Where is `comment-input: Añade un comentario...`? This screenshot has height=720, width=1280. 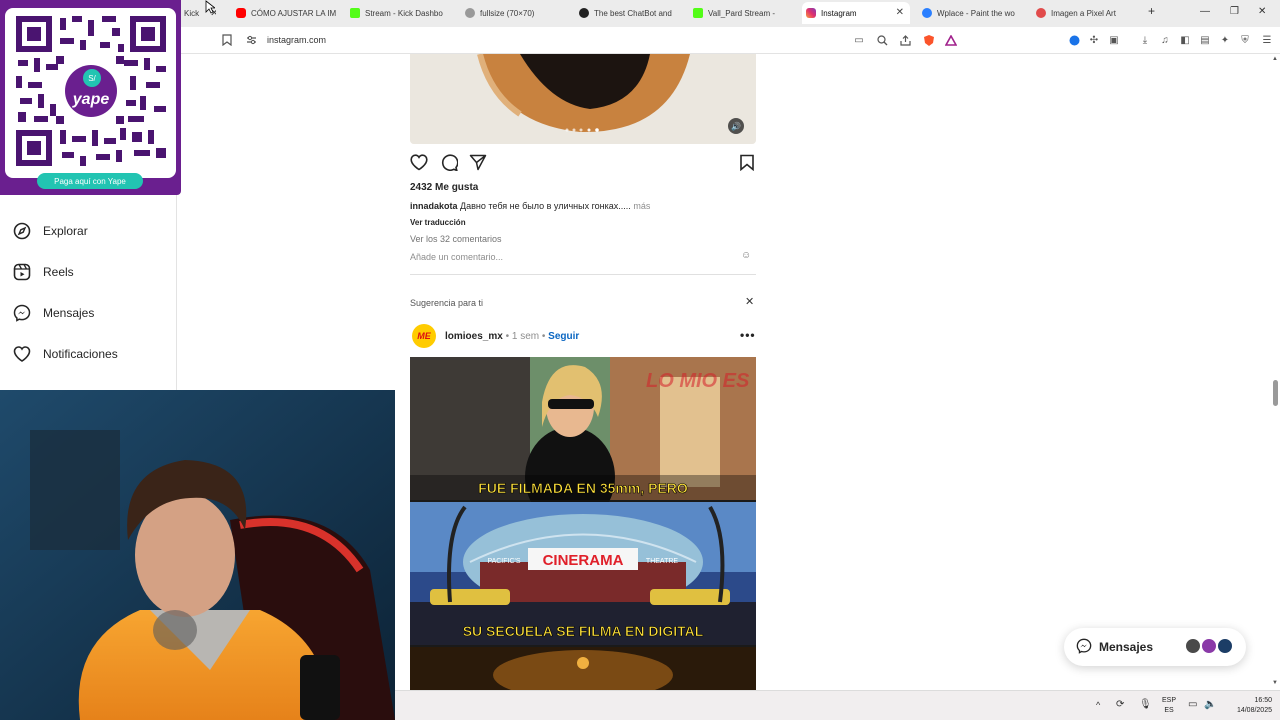
comment-input: Añade un comentario... is located at coordinates (456, 257).